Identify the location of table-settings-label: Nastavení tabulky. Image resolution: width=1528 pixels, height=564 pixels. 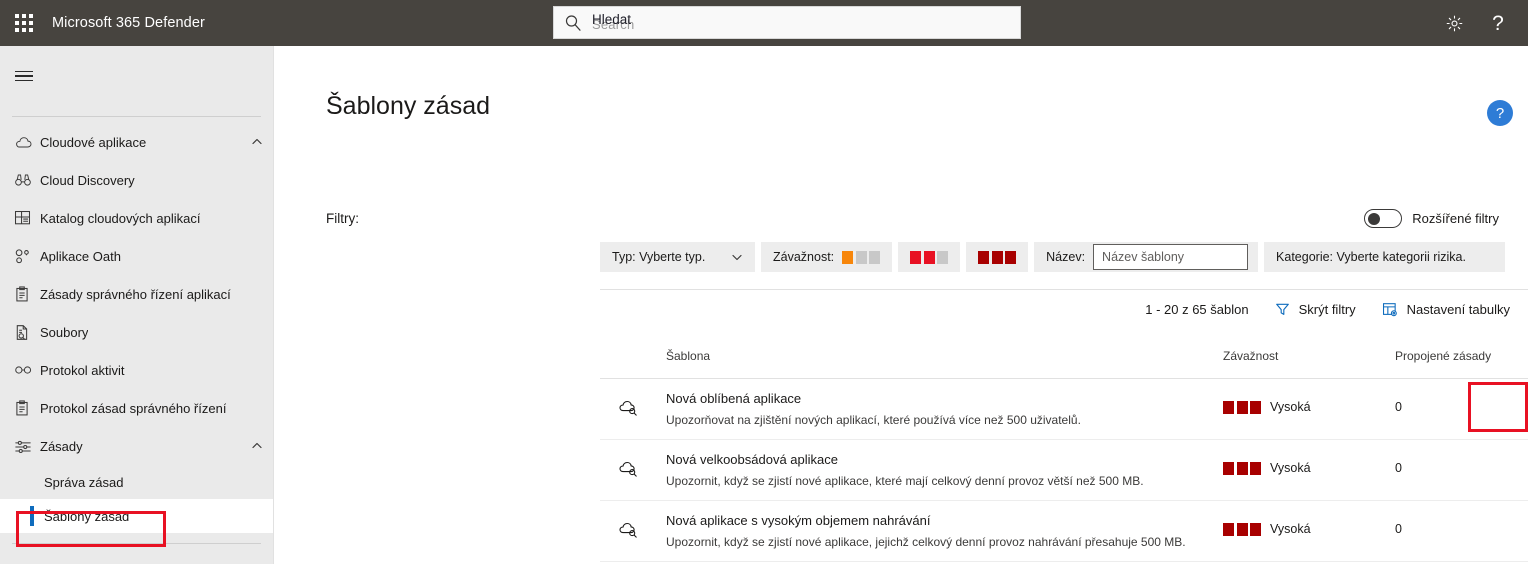
(1458, 309).